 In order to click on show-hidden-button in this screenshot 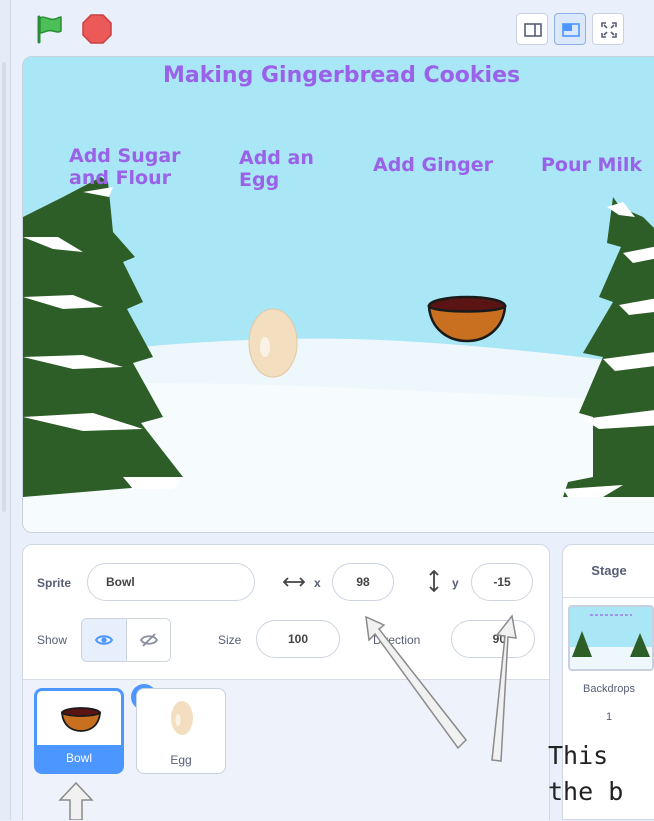, I will do `click(148, 640)`.